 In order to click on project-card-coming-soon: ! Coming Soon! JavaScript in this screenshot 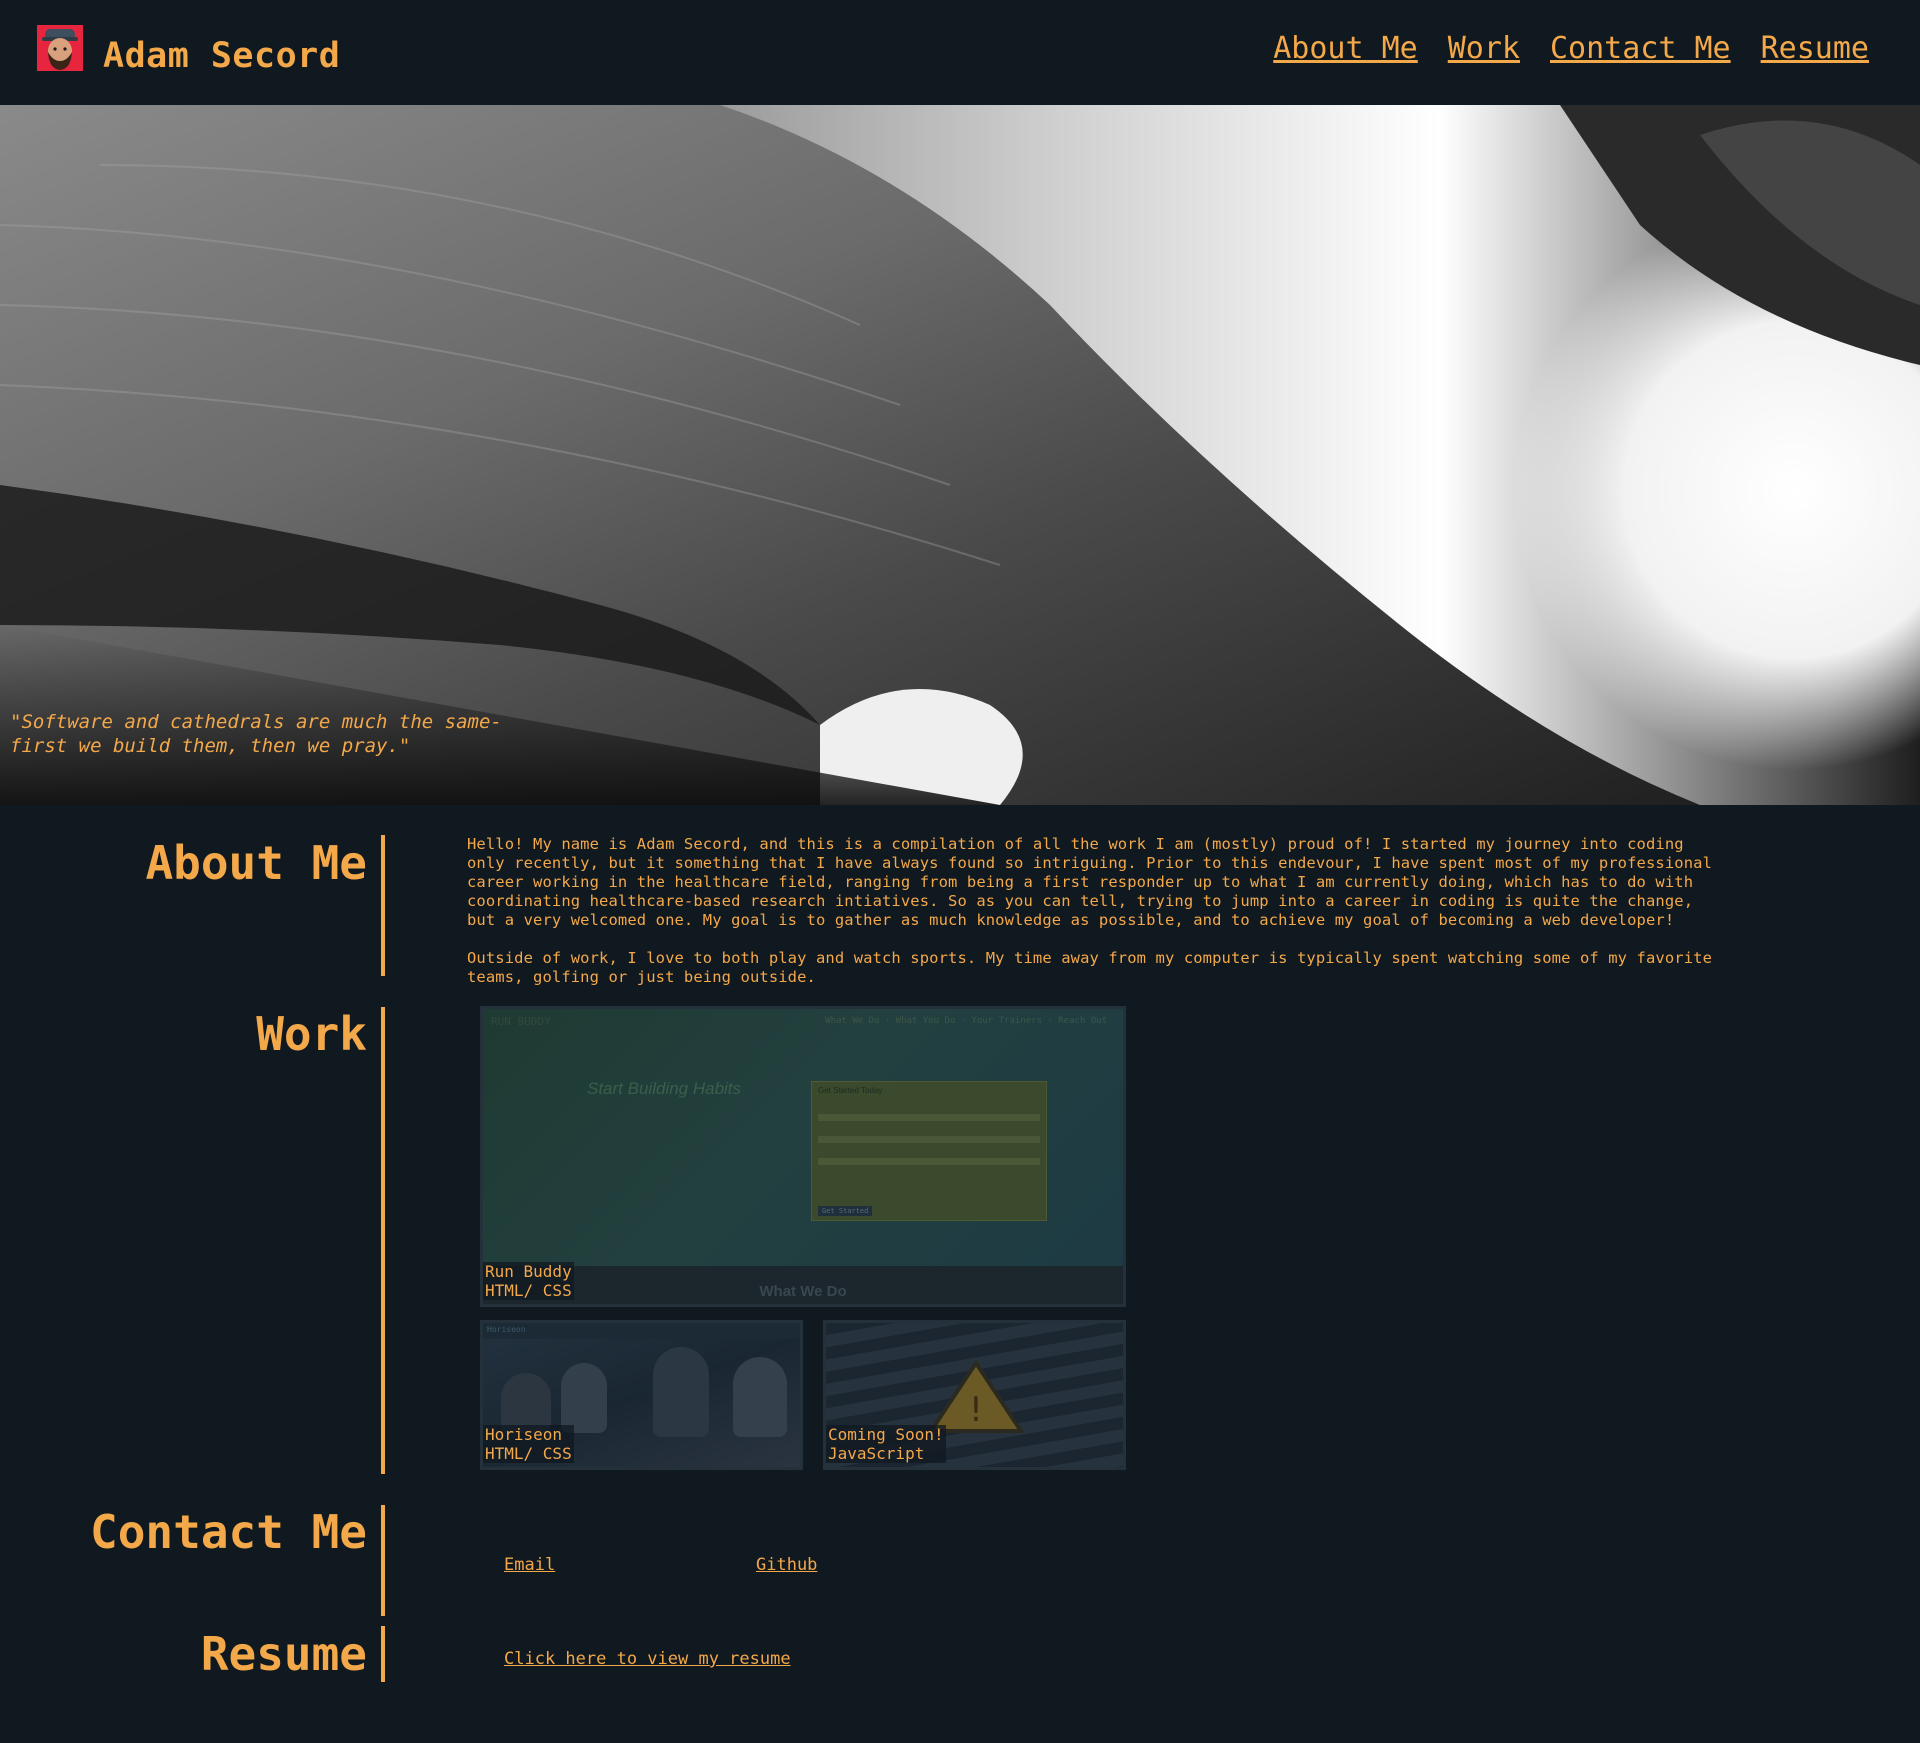, I will do `click(974, 1395)`.